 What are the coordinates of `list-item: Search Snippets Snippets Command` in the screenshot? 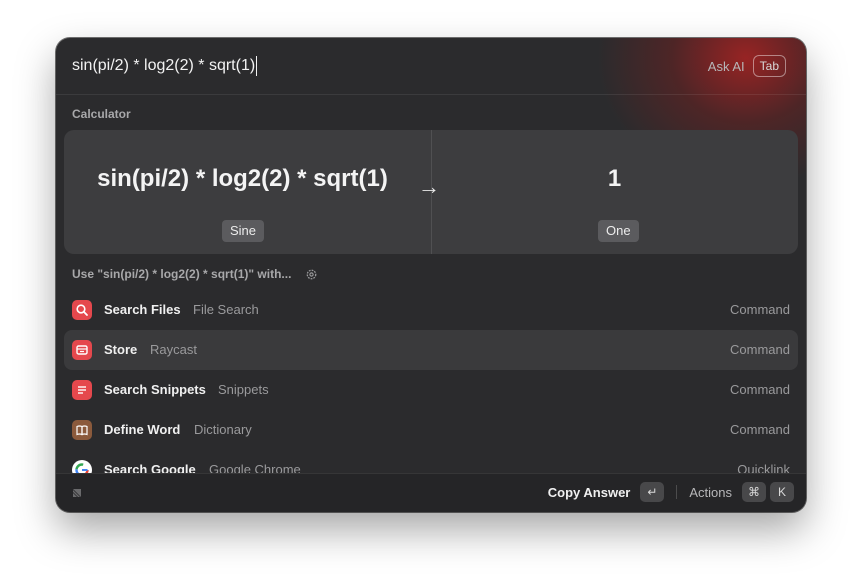 It's located at (431, 390).